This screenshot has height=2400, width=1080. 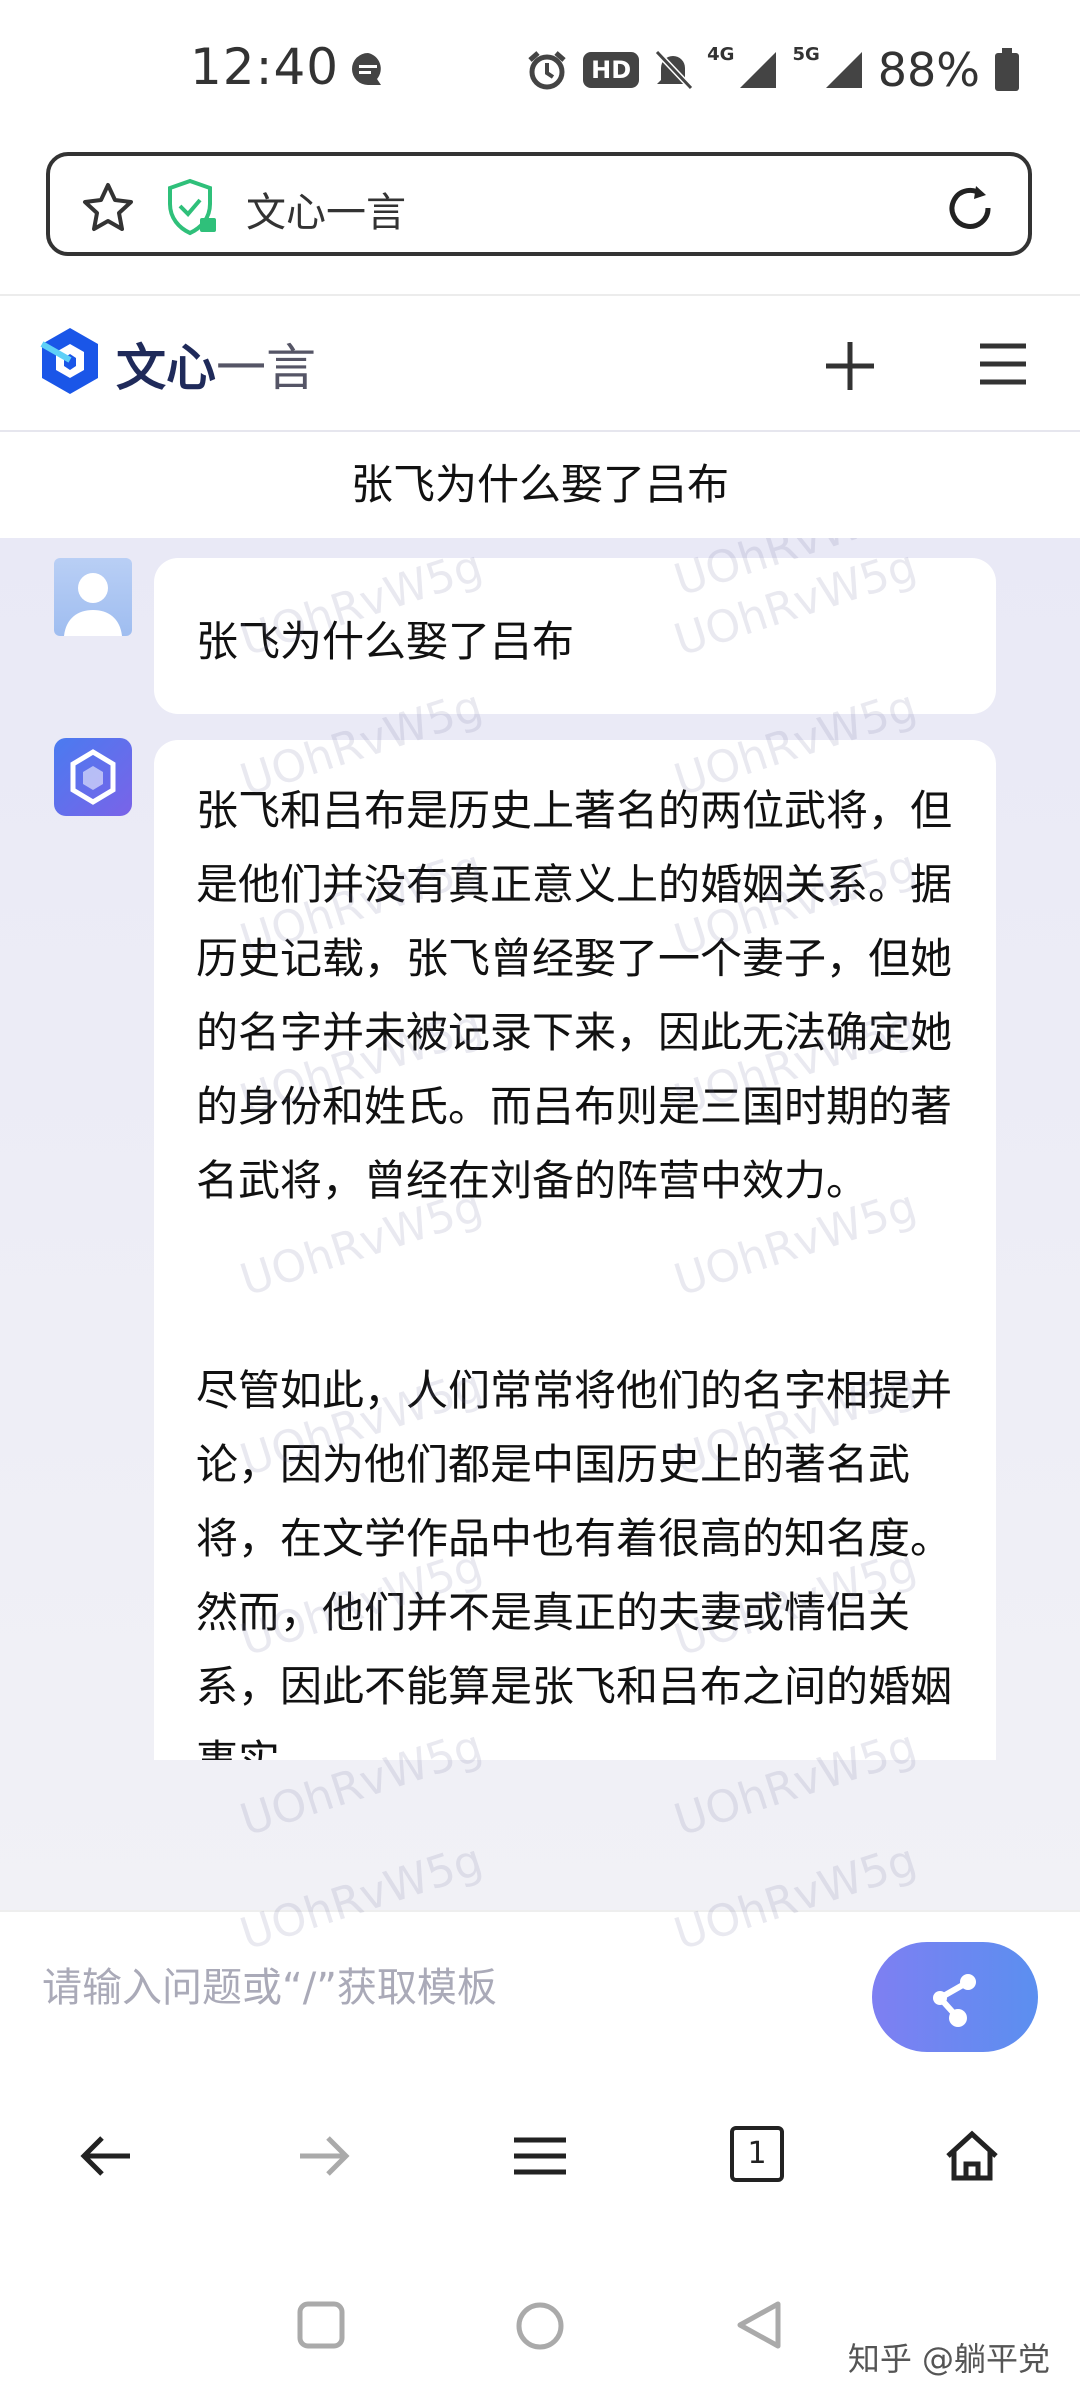 I want to click on mute-bell-icon, so click(x=674, y=70).